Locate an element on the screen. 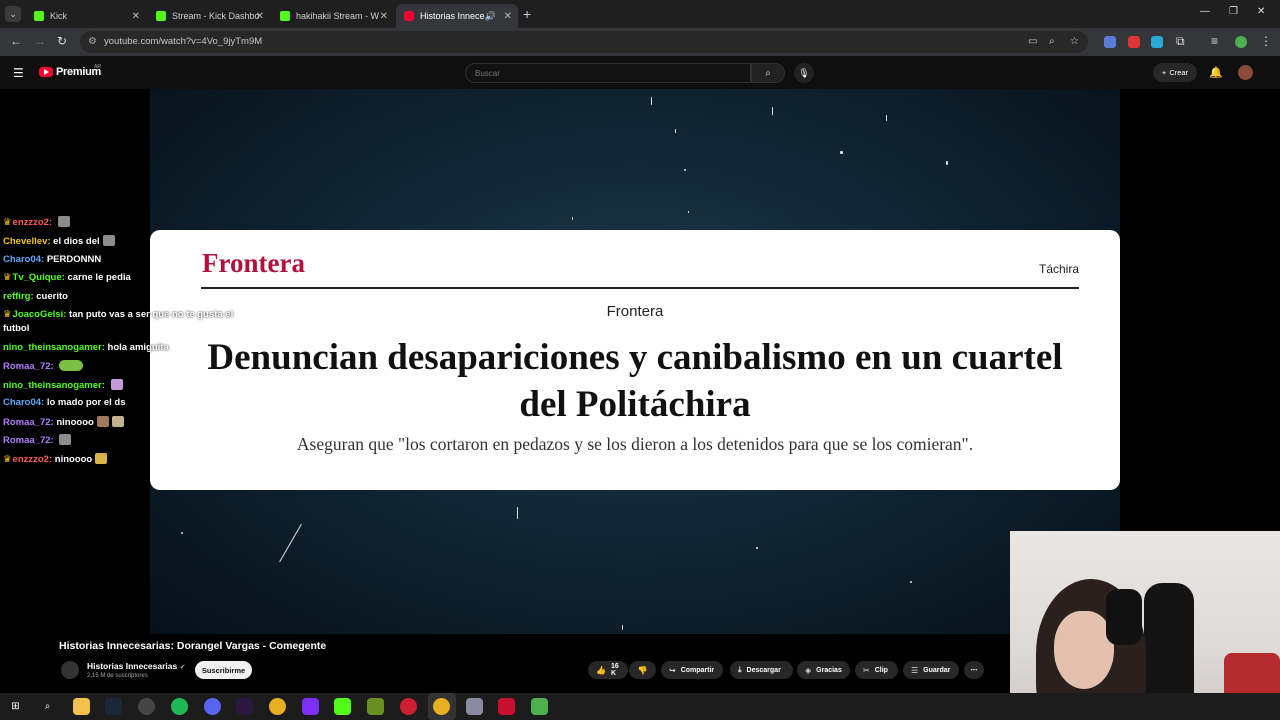 The height and width of the screenshot is (720, 1280). chrome-active-icon is located at coordinates (441, 706).